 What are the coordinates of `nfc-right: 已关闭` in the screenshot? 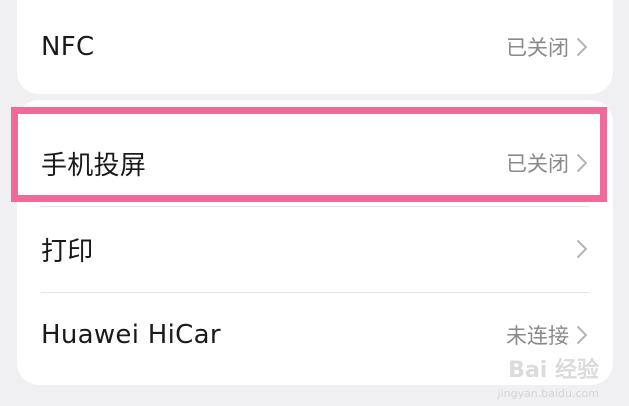 It's located at (547, 47).